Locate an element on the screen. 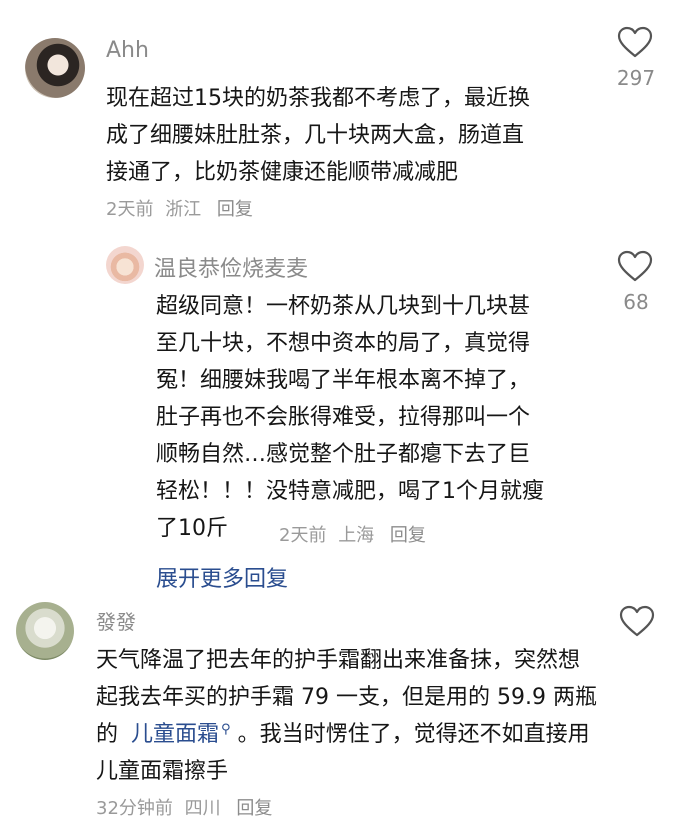 The height and width of the screenshot is (821, 690). comment-text-line: 成了细腰妹肚肚茶，几十块两大盒，肠道直 is located at coordinates (315, 135).